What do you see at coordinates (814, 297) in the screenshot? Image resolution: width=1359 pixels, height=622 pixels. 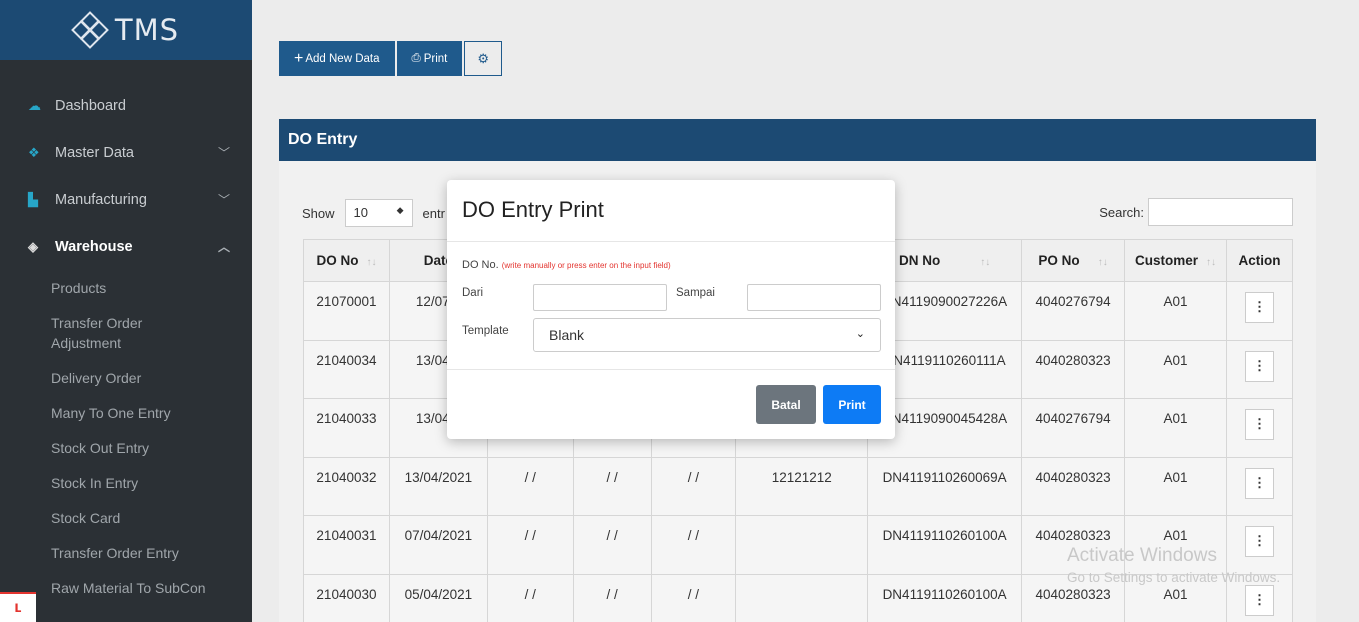 I see `sampai-input` at bounding box center [814, 297].